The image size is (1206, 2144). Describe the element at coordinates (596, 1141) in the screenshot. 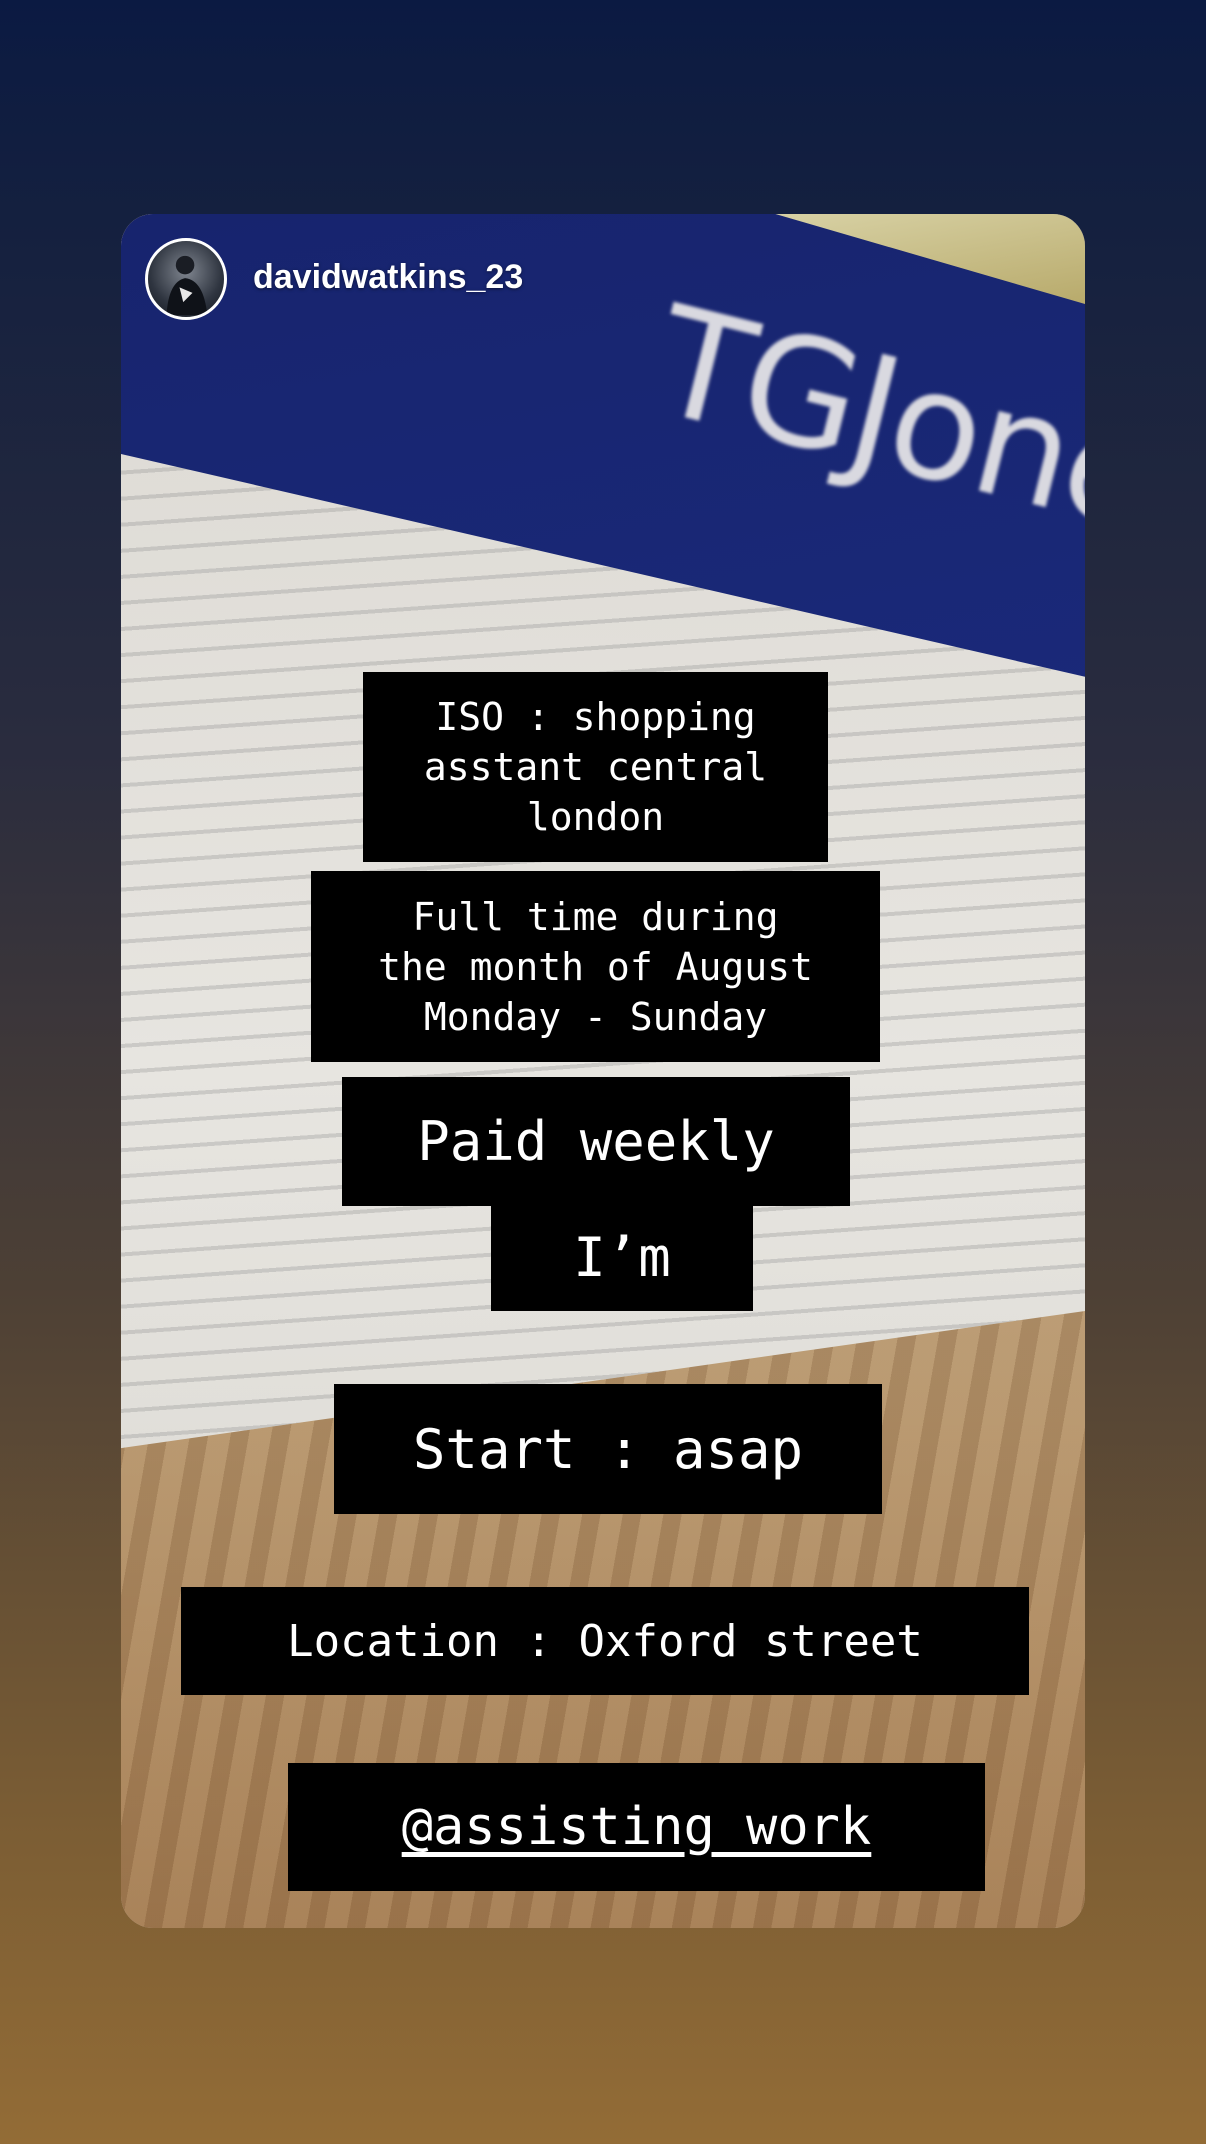

I see `pay-sticker: Paid weekly` at that location.